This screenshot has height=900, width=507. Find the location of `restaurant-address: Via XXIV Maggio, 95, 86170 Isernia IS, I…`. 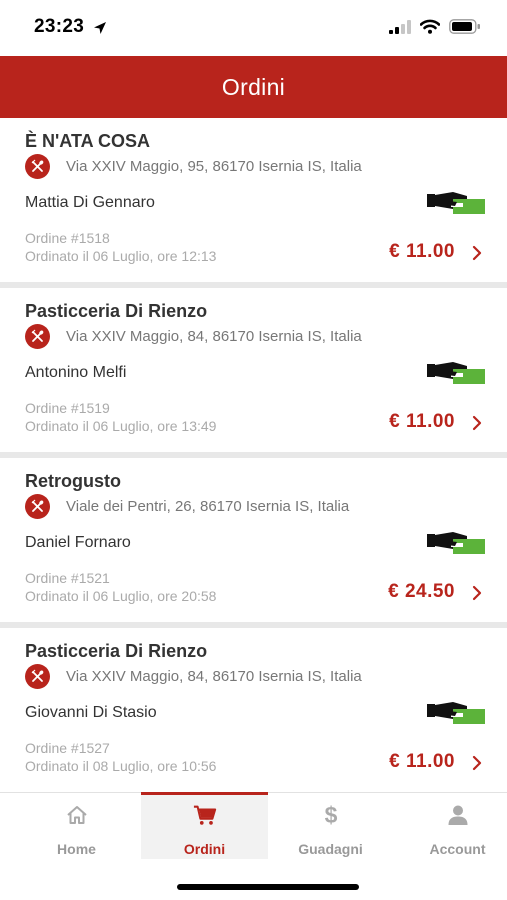

restaurant-address: Via XXIV Maggio, 95, 86170 Isernia IS, I… is located at coordinates (214, 166).